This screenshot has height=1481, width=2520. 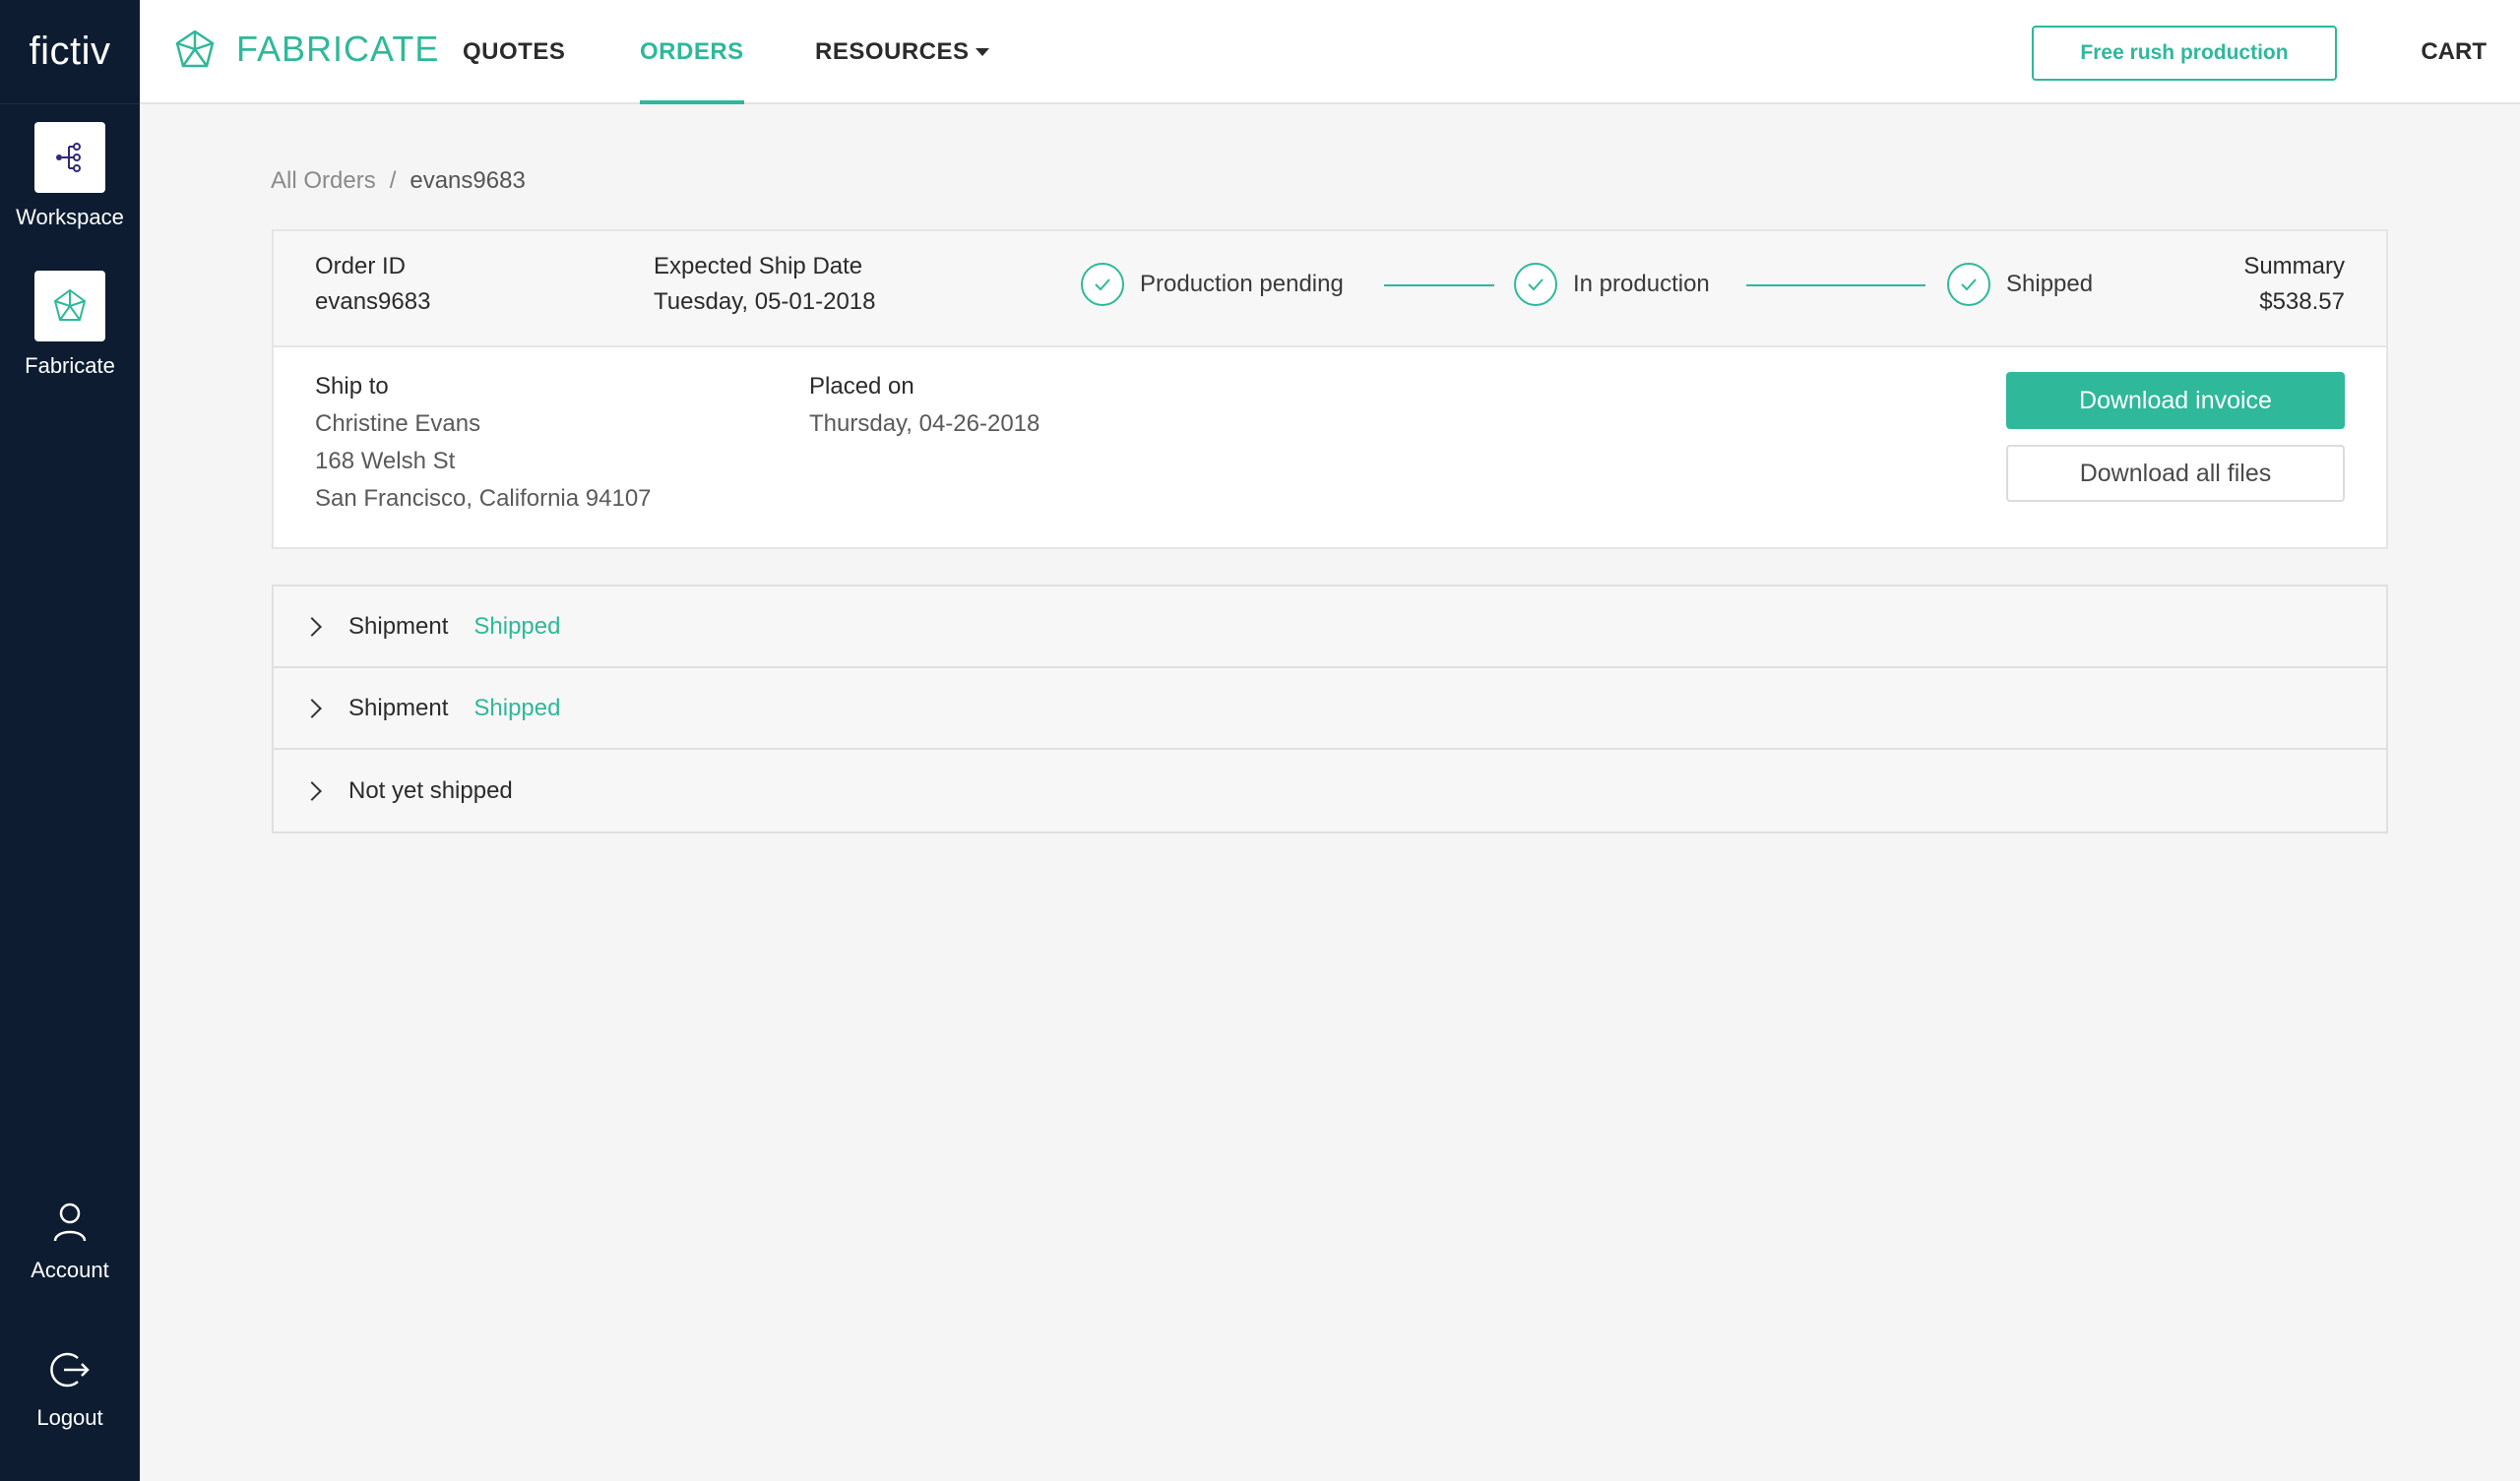 I want to click on order-id-block: Order ID evans9683, so click(x=372, y=284).